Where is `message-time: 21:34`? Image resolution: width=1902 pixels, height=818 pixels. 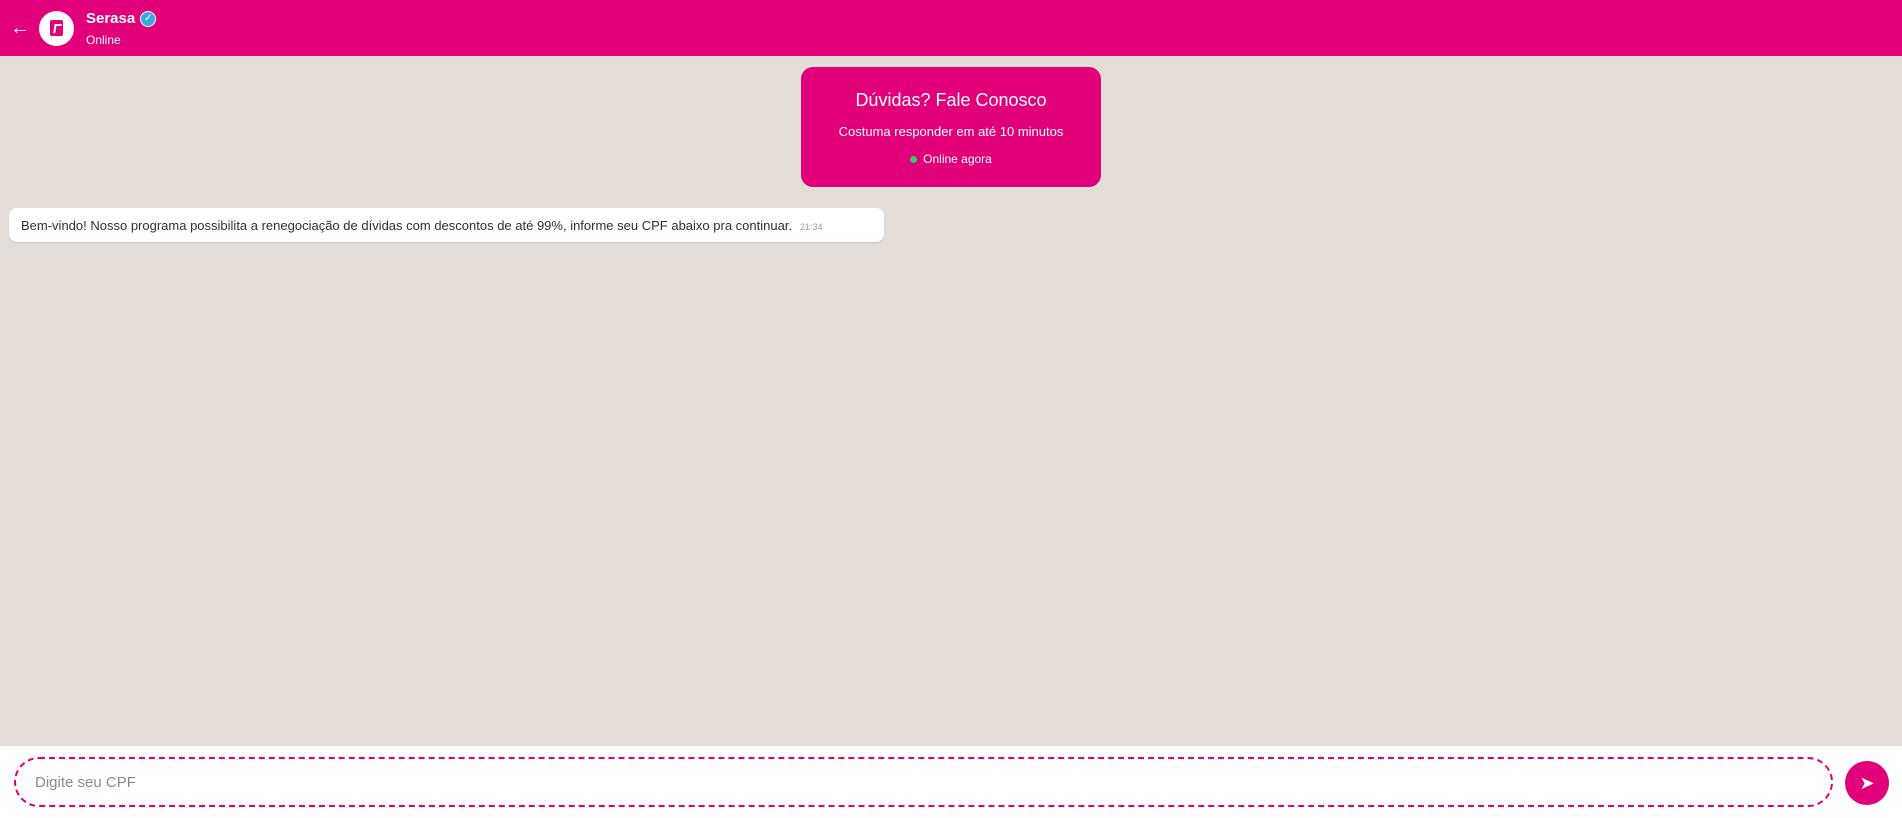 message-time: 21:34 is located at coordinates (811, 226).